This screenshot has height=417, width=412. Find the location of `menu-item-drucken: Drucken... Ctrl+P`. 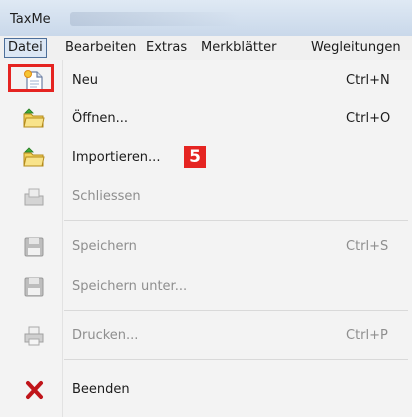

menu-item-drucken: Drucken... Ctrl+P is located at coordinates (206, 336).